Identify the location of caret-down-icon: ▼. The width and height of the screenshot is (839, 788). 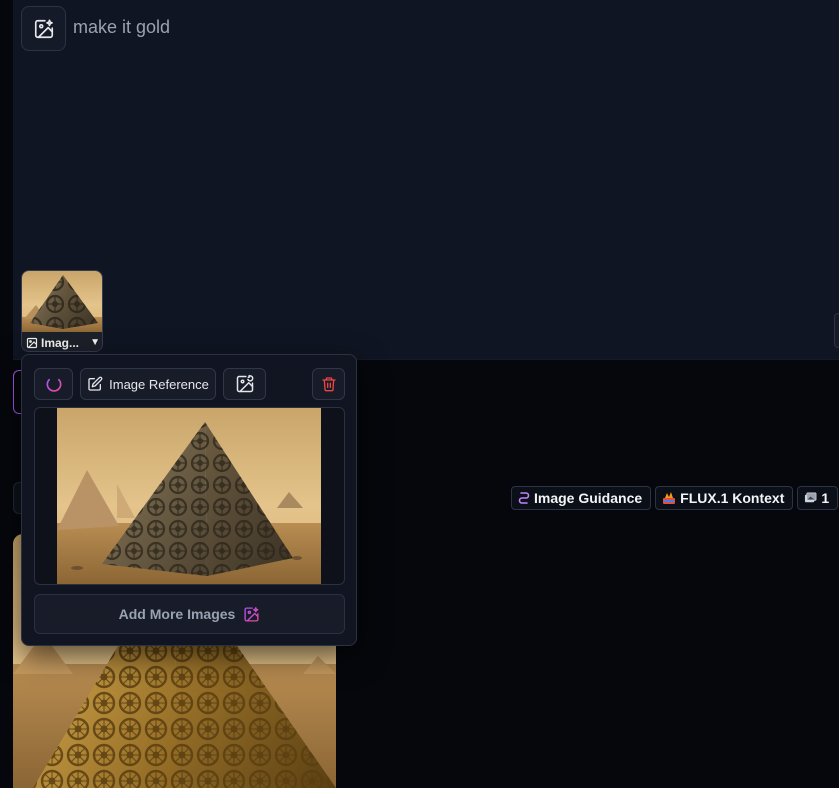
(95, 342).